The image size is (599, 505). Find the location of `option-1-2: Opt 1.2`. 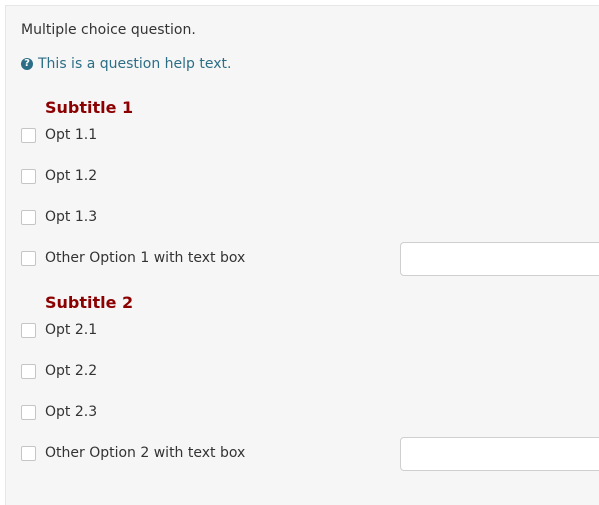

option-1-2: Opt 1.2 is located at coordinates (59, 176).